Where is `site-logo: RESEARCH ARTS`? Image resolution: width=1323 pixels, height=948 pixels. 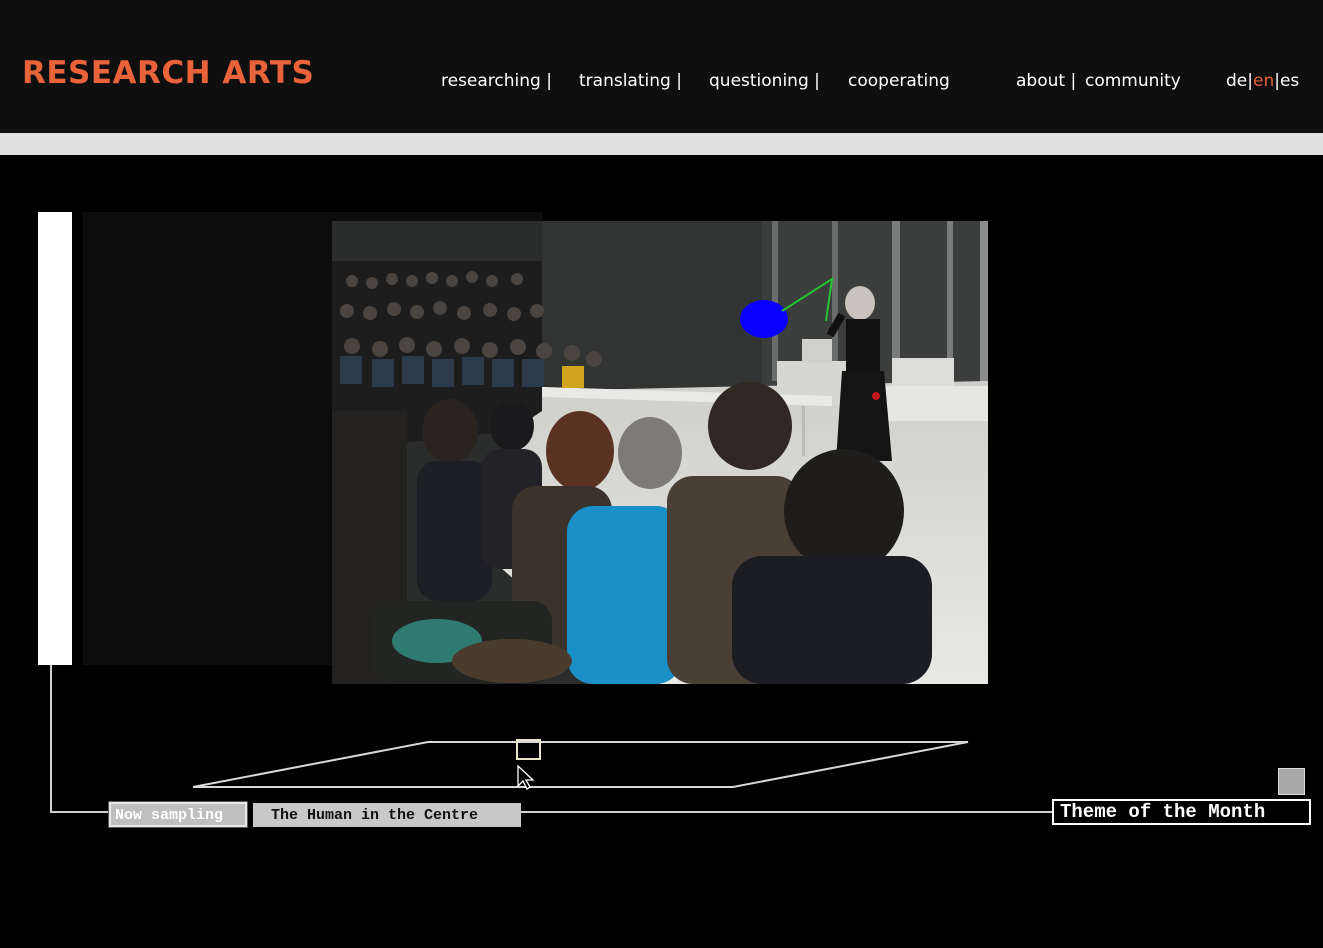 site-logo: RESEARCH ARTS is located at coordinates (168, 73).